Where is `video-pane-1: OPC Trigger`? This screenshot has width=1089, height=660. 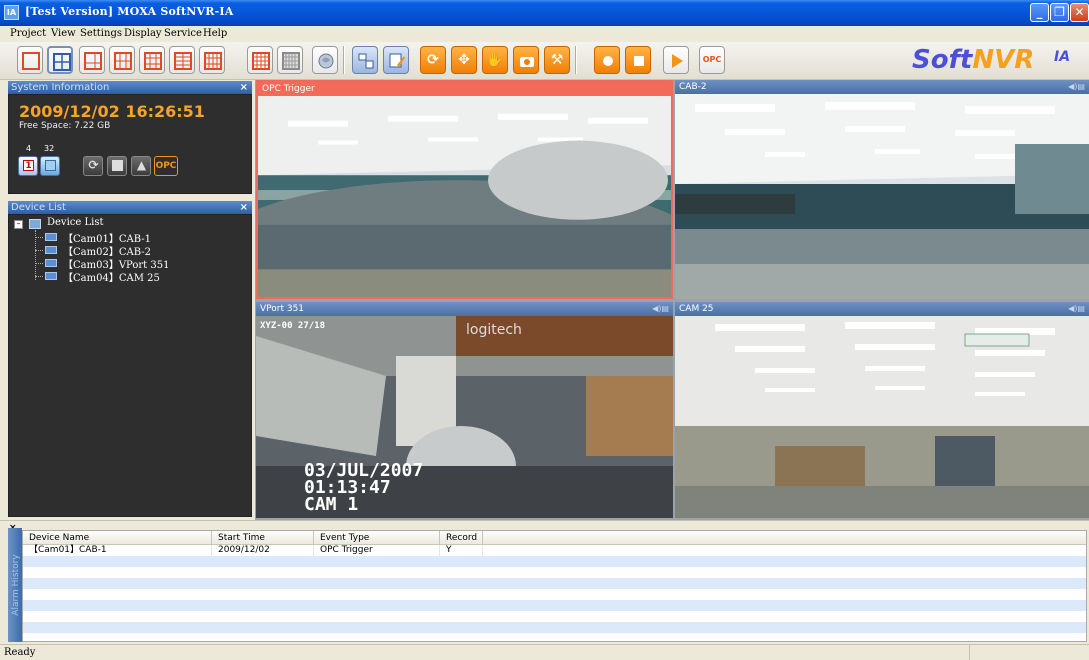 video-pane-1: OPC Trigger is located at coordinates (464, 189).